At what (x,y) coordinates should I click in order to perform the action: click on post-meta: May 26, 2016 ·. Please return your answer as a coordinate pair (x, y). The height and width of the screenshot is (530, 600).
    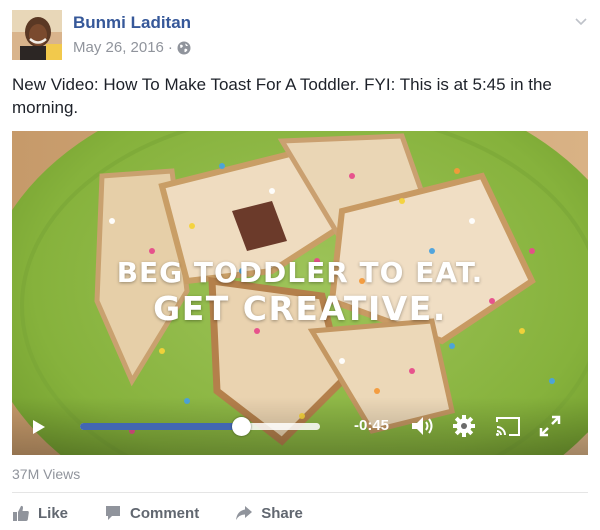
    Looking at the image, I should click on (132, 47).